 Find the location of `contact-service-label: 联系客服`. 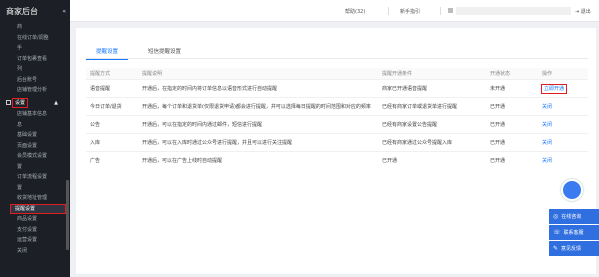

contact-service-label: 联系客服 is located at coordinates (573, 233).